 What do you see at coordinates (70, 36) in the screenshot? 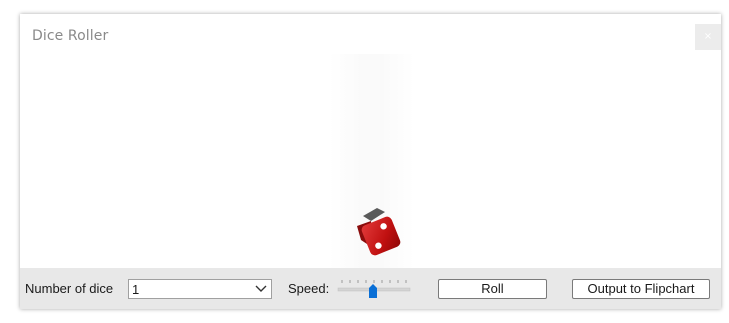
I see `dialog-title: Dice Roller` at bounding box center [70, 36].